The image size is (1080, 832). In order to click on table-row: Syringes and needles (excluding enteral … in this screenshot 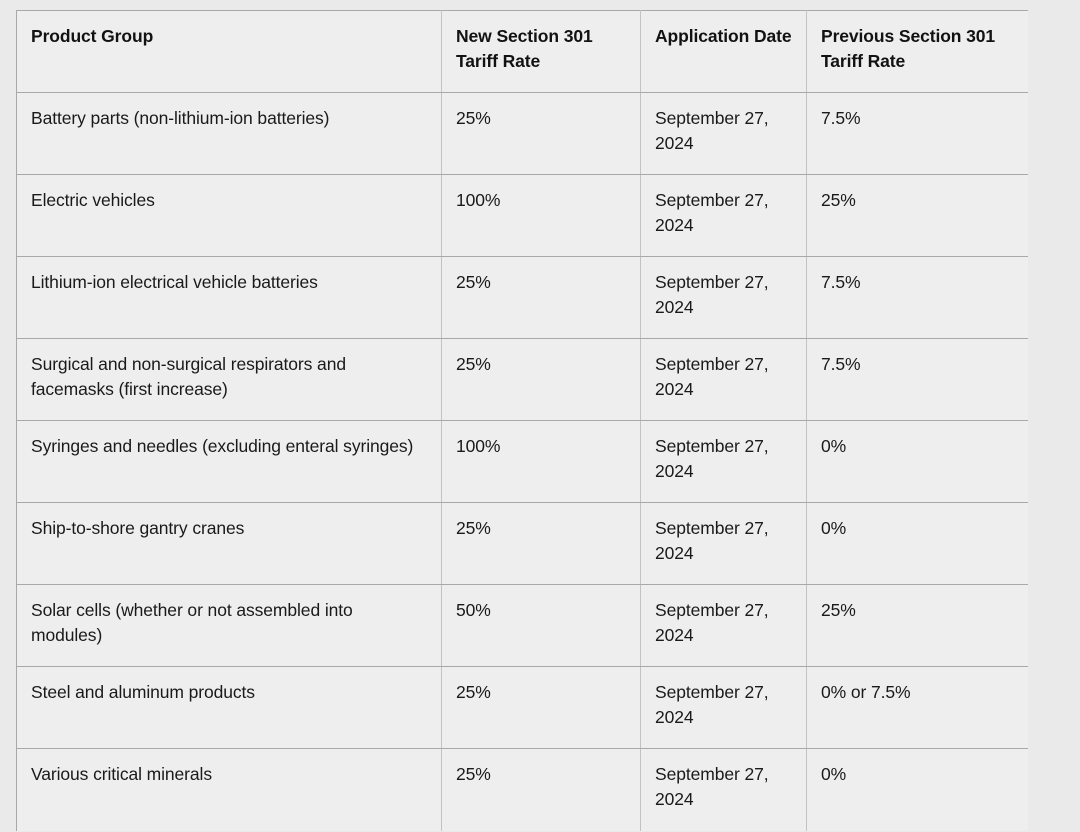, I will do `click(522, 461)`.